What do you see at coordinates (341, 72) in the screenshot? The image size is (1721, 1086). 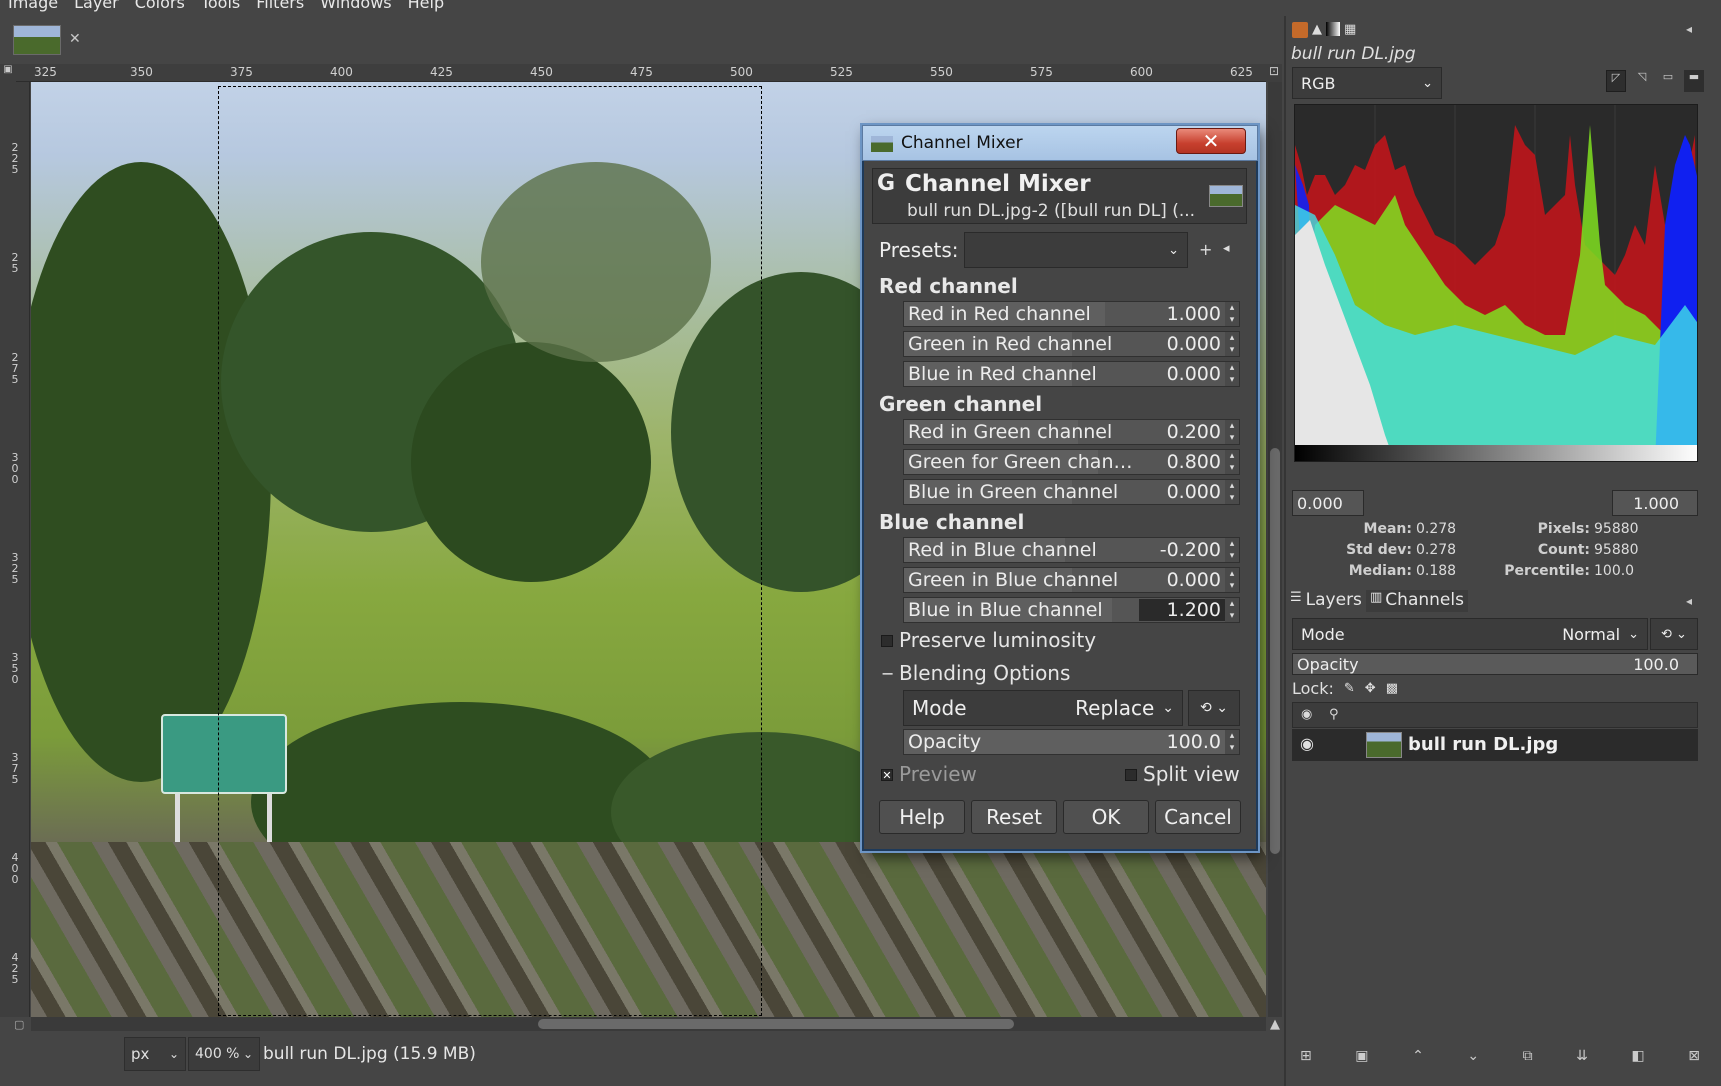 I see `ruler-label: 400` at bounding box center [341, 72].